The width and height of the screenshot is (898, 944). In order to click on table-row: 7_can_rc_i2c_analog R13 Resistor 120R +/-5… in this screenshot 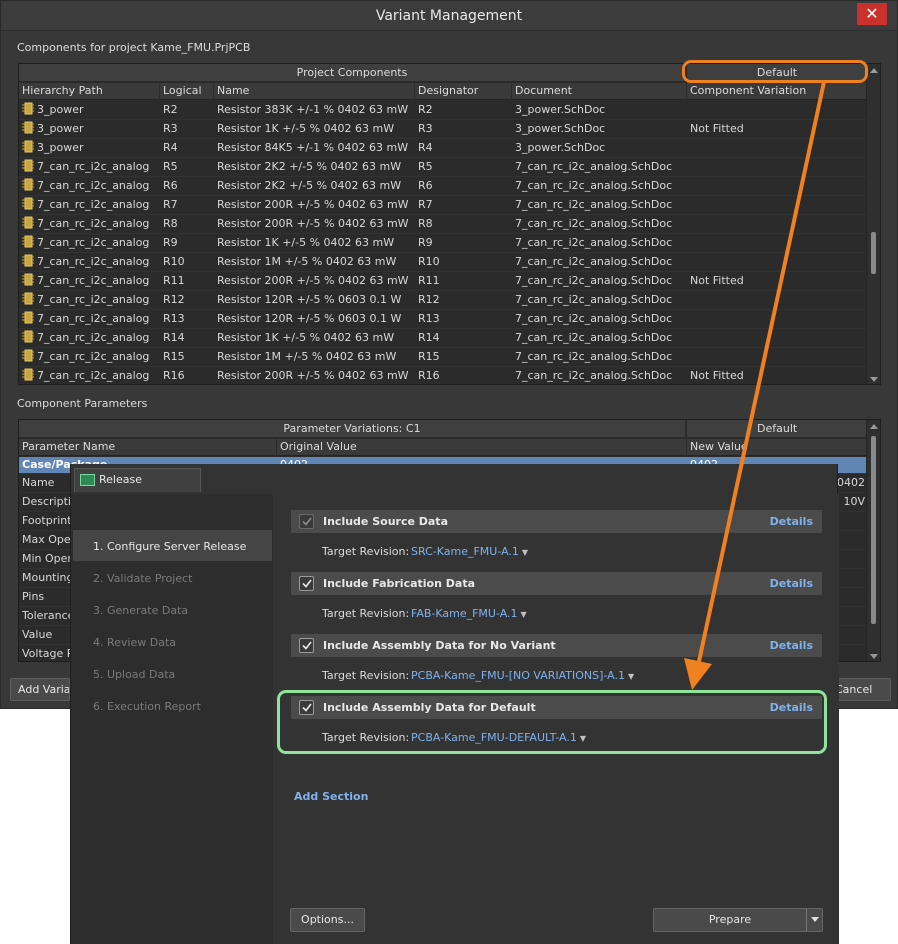, I will do `click(443, 319)`.